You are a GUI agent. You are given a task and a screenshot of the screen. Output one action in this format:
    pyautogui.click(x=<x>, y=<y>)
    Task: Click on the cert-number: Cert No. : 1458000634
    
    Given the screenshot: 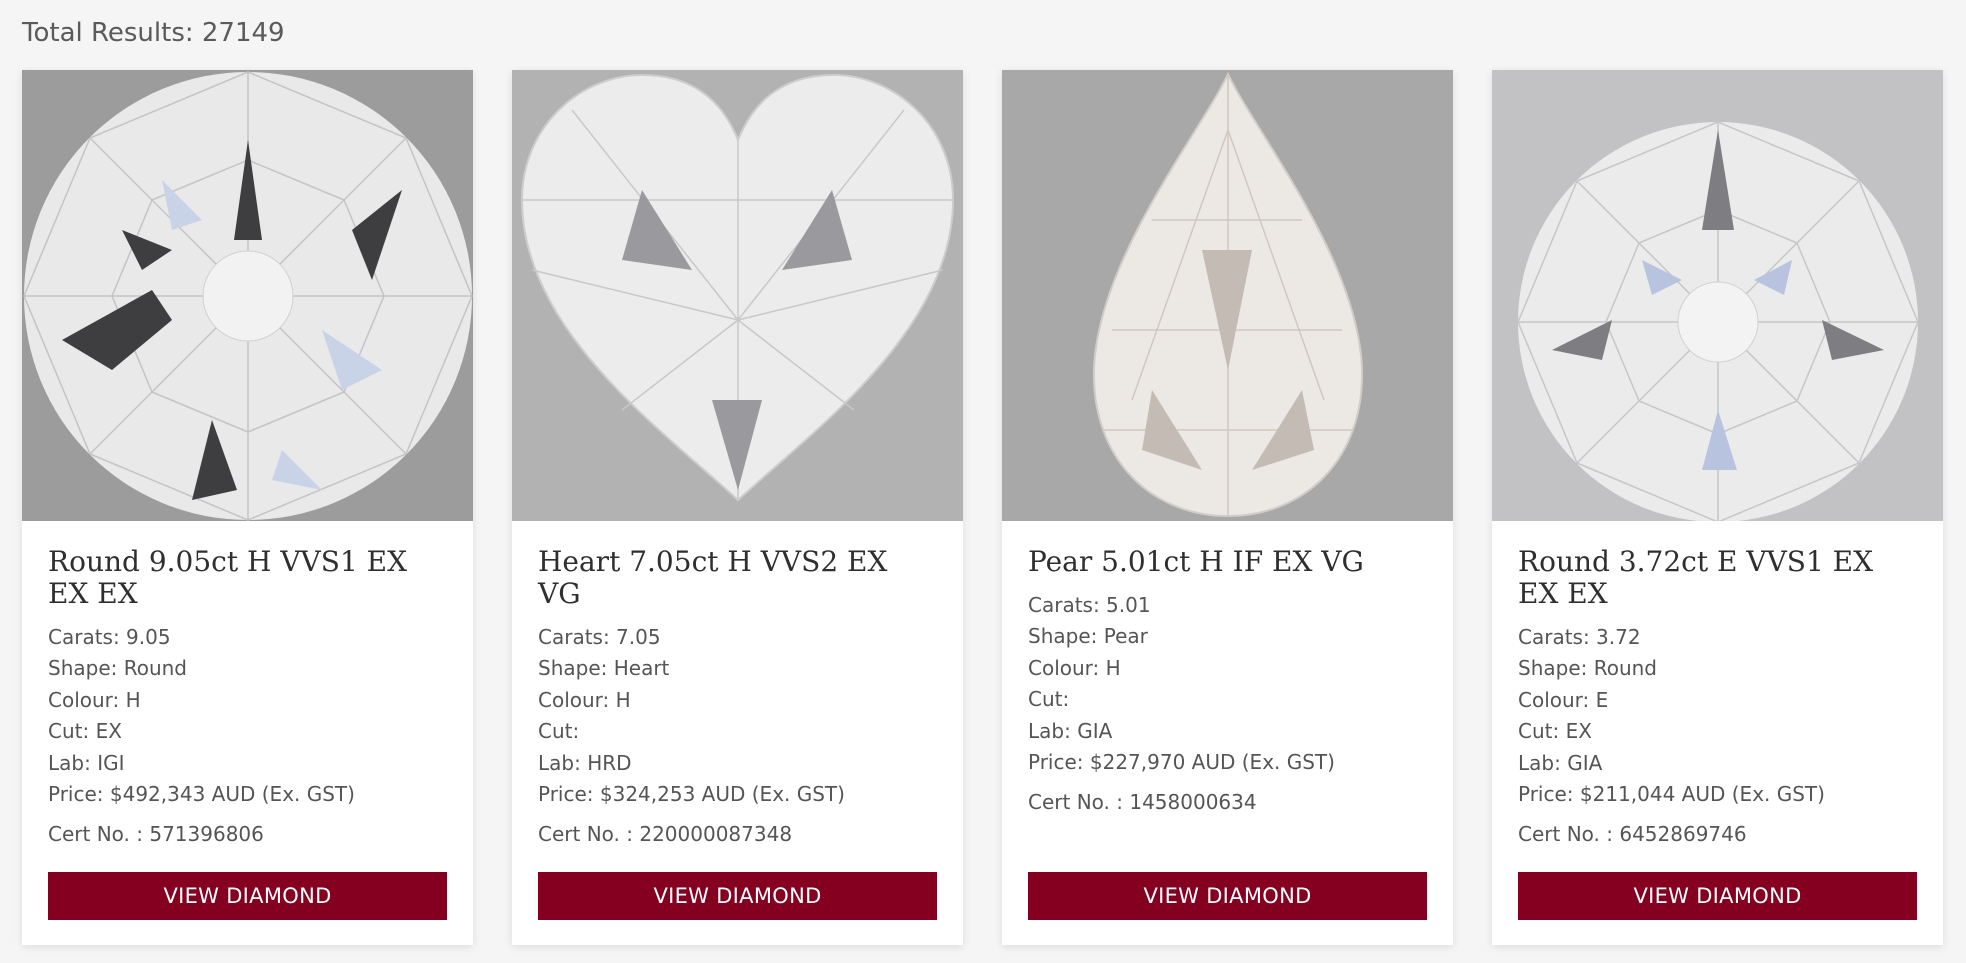 What is the action you would take?
    pyautogui.click(x=1142, y=802)
    